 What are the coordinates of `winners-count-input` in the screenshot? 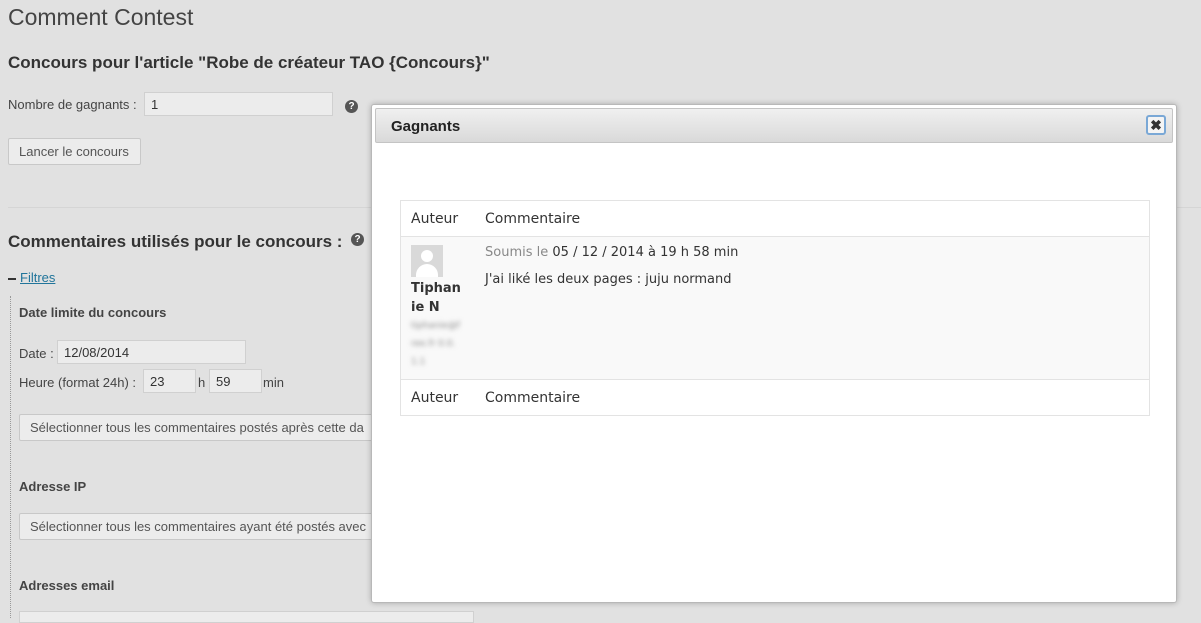 It's located at (238, 104).